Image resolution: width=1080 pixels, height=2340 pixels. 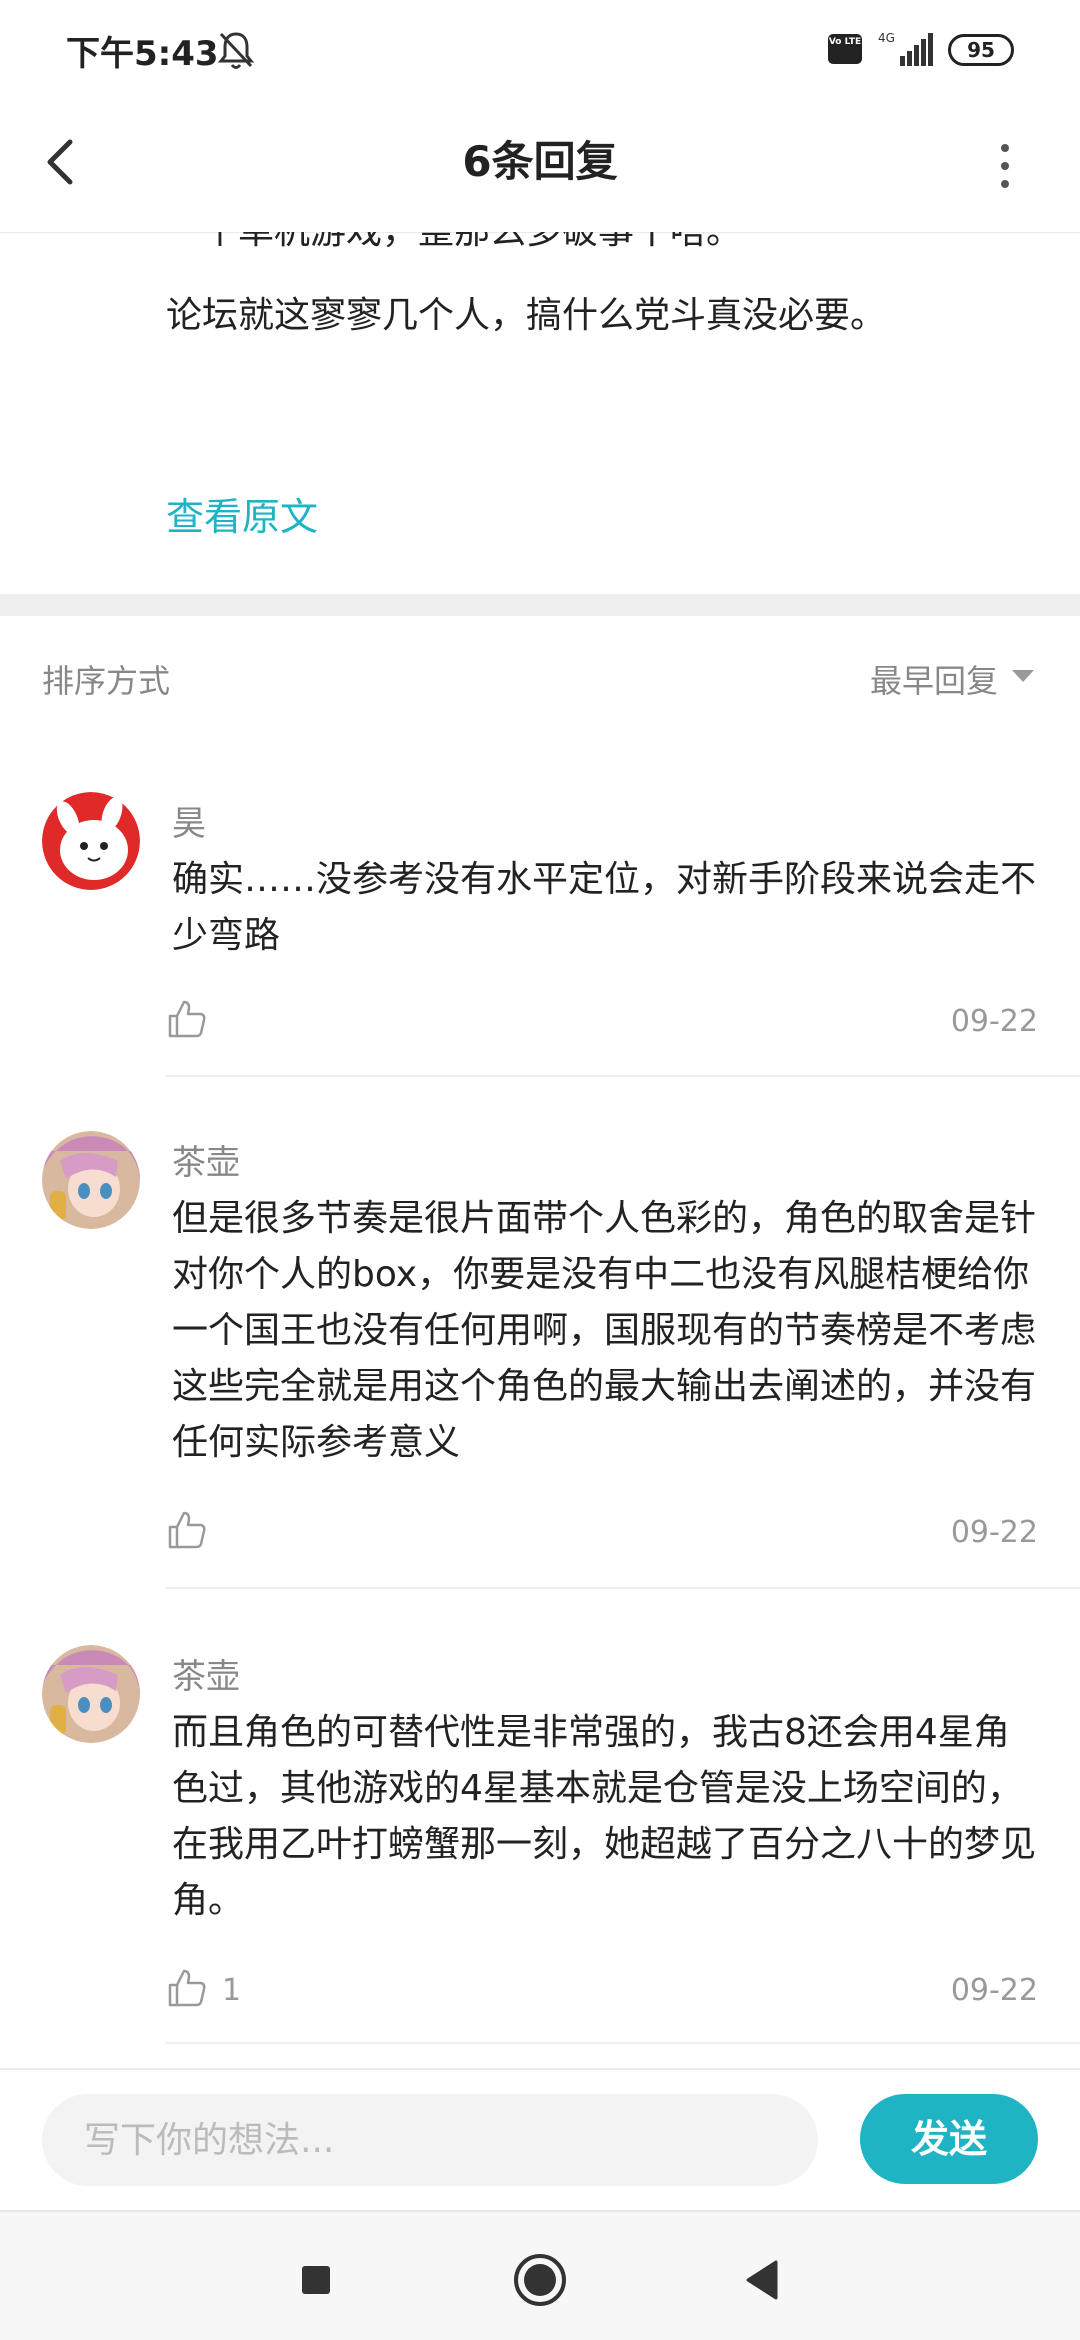 What do you see at coordinates (981, 50) in the screenshot?
I see `battery-icon: 95` at bounding box center [981, 50].